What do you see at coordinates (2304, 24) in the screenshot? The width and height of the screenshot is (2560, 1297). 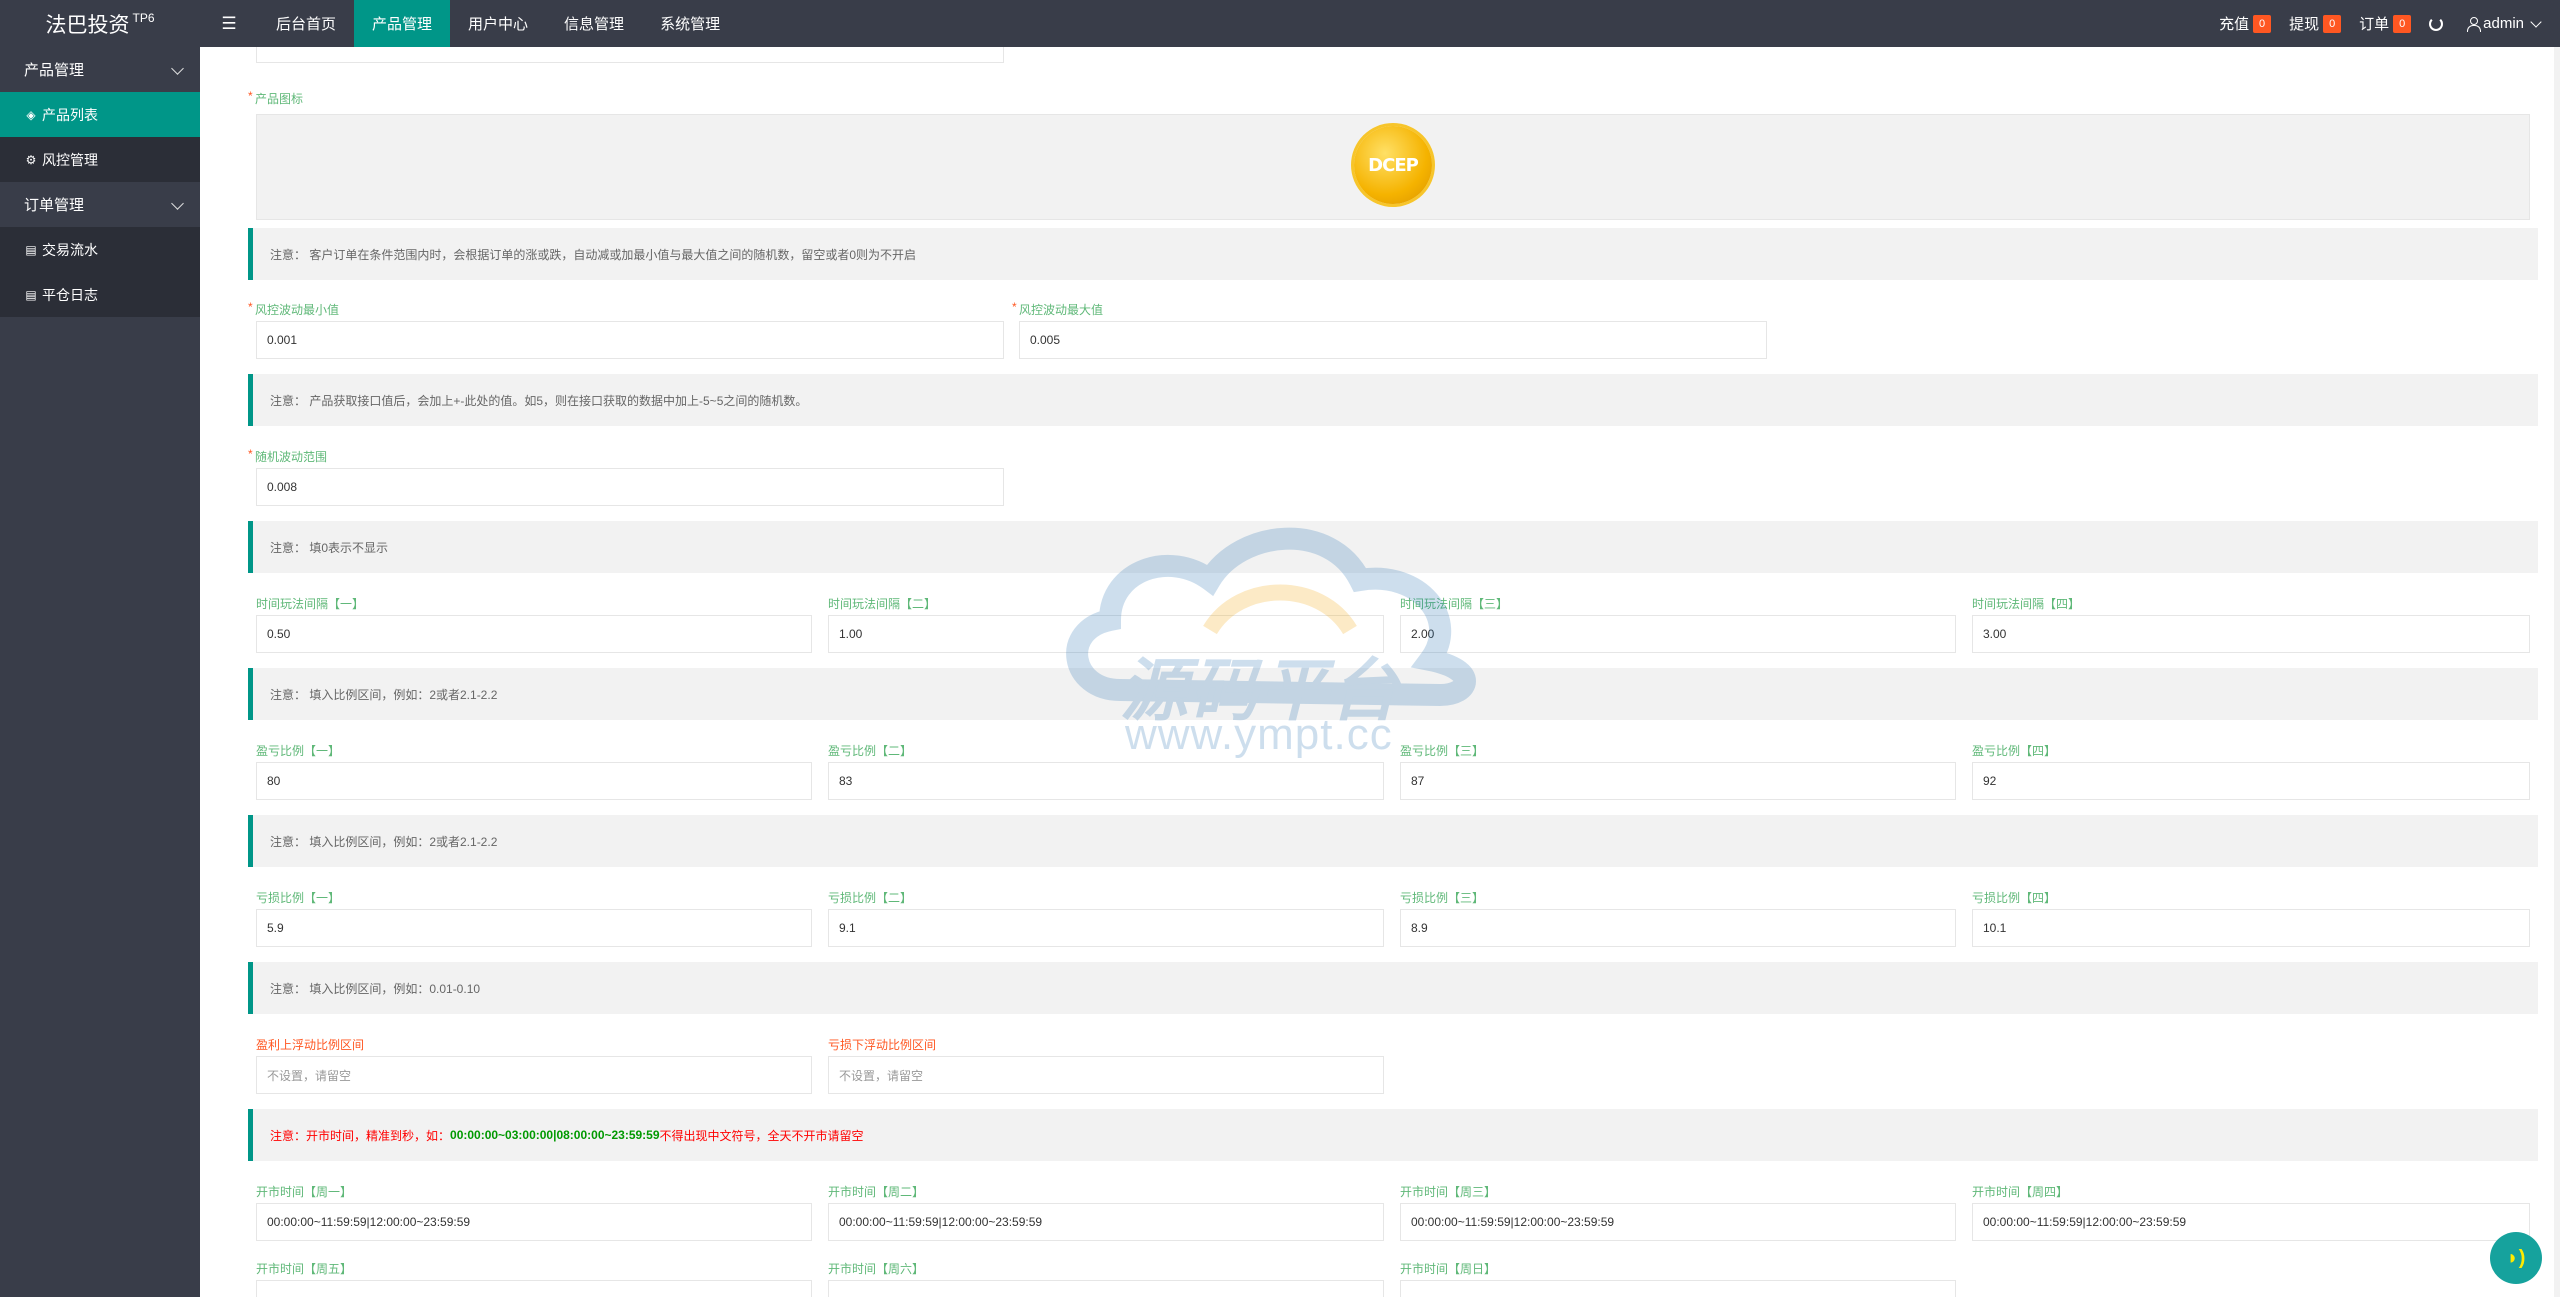 I see `withdraw-label: 提现` at bounding box center [2304, 24].